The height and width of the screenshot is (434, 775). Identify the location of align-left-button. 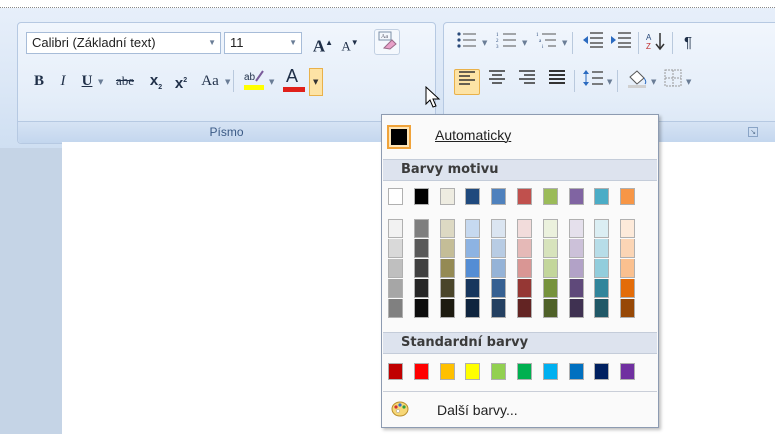
(467, 82).